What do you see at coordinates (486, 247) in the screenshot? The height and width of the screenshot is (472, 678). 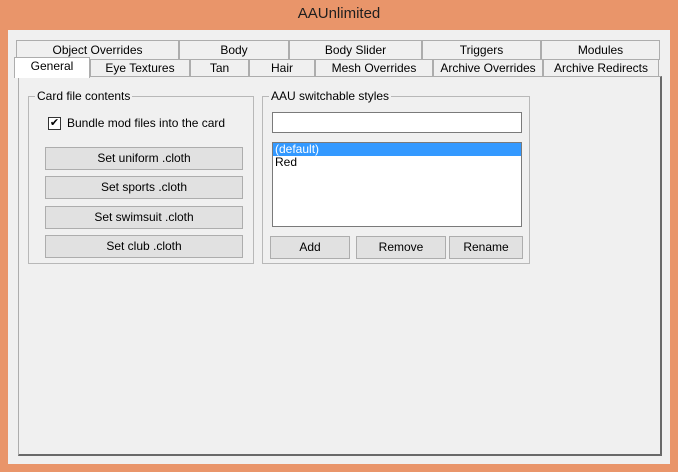 I see `rename-style-button: Rename` at bounding box center [486, 247].